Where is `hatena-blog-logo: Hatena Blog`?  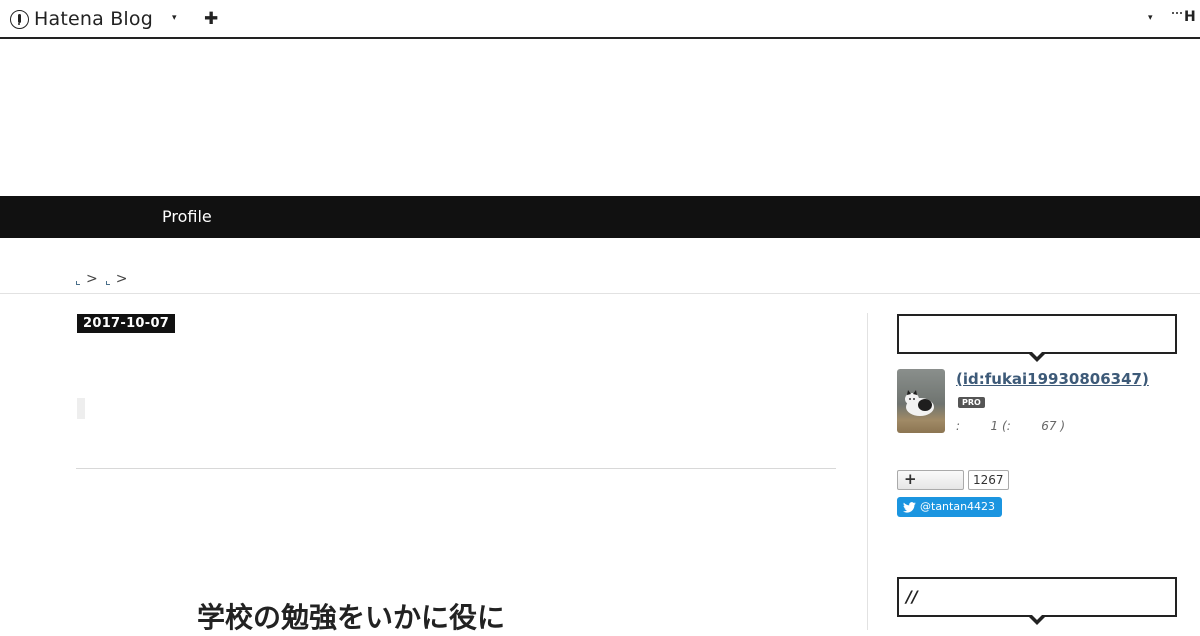 hatena-blog-logo: Hatena Blog is located at coordinates (81, 19).